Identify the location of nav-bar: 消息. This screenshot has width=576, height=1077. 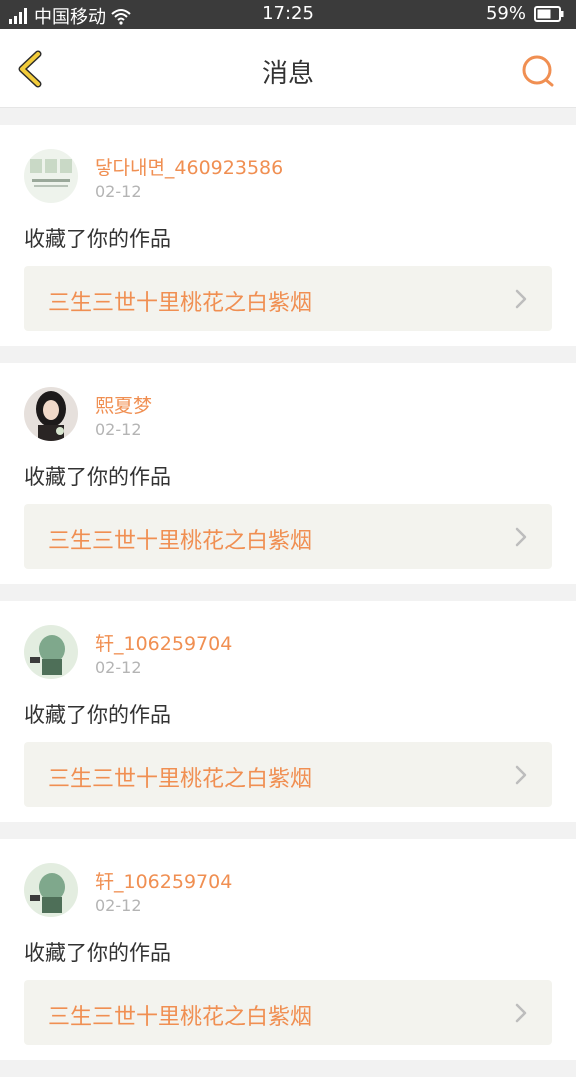
(288, 68).